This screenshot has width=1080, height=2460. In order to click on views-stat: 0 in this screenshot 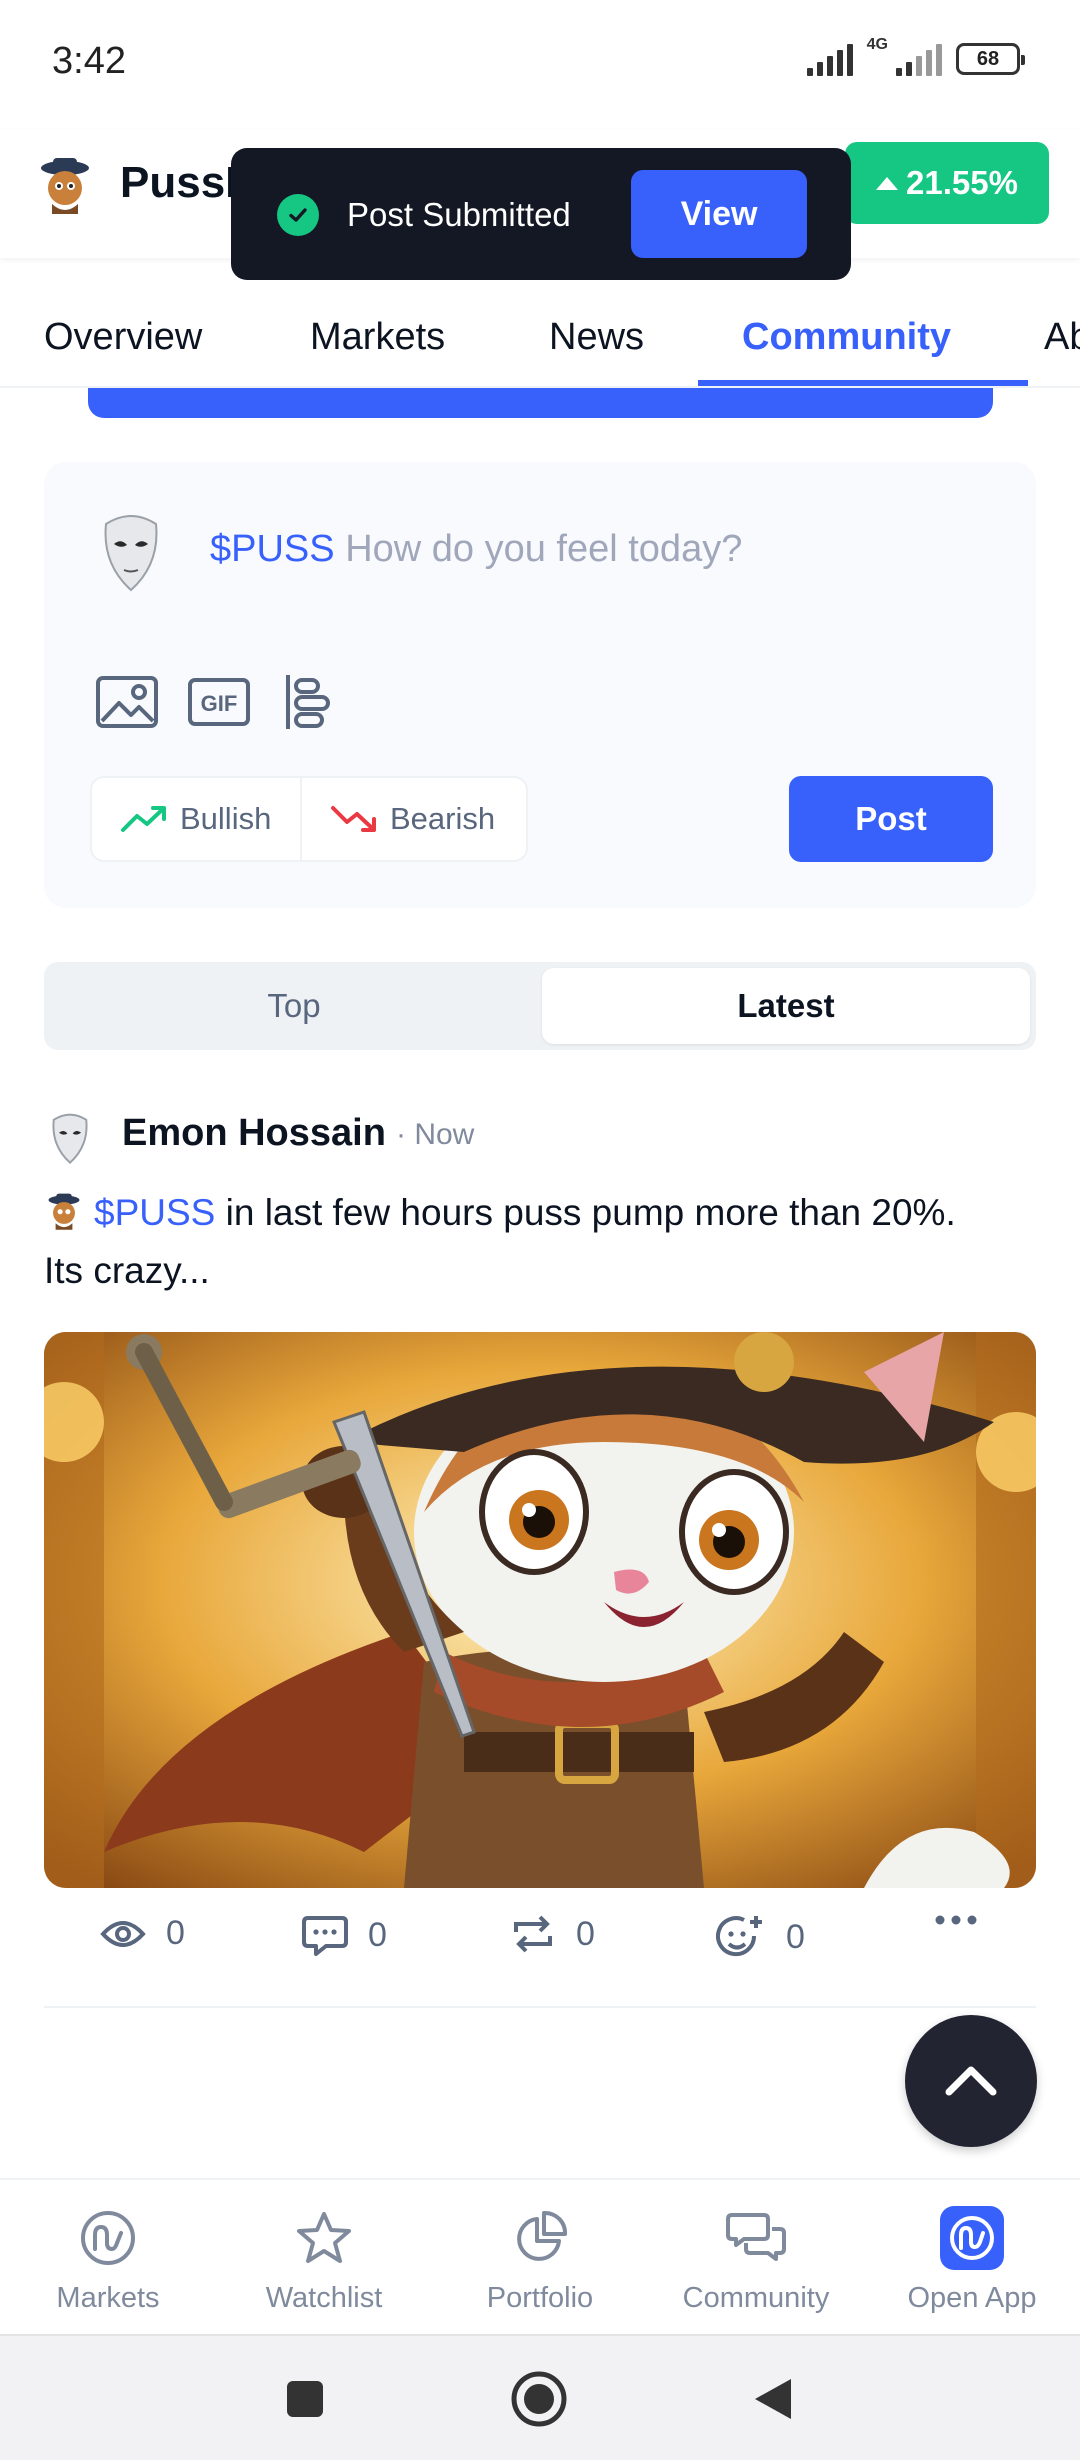, I will do `click(142, 1933)`.